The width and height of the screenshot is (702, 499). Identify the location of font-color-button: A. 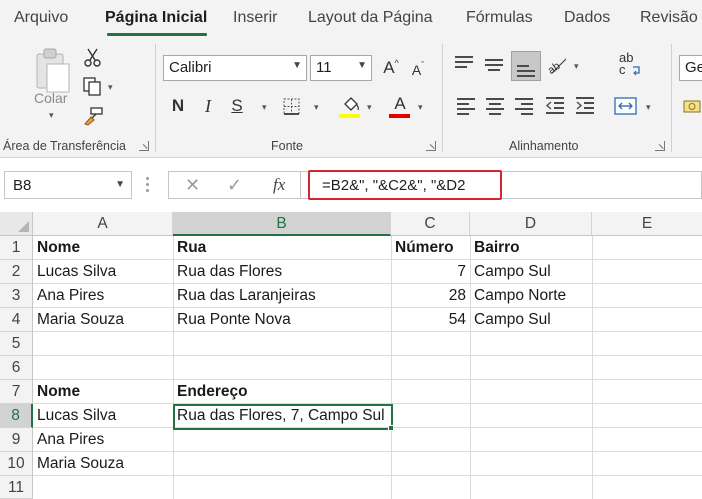
(400, 104).